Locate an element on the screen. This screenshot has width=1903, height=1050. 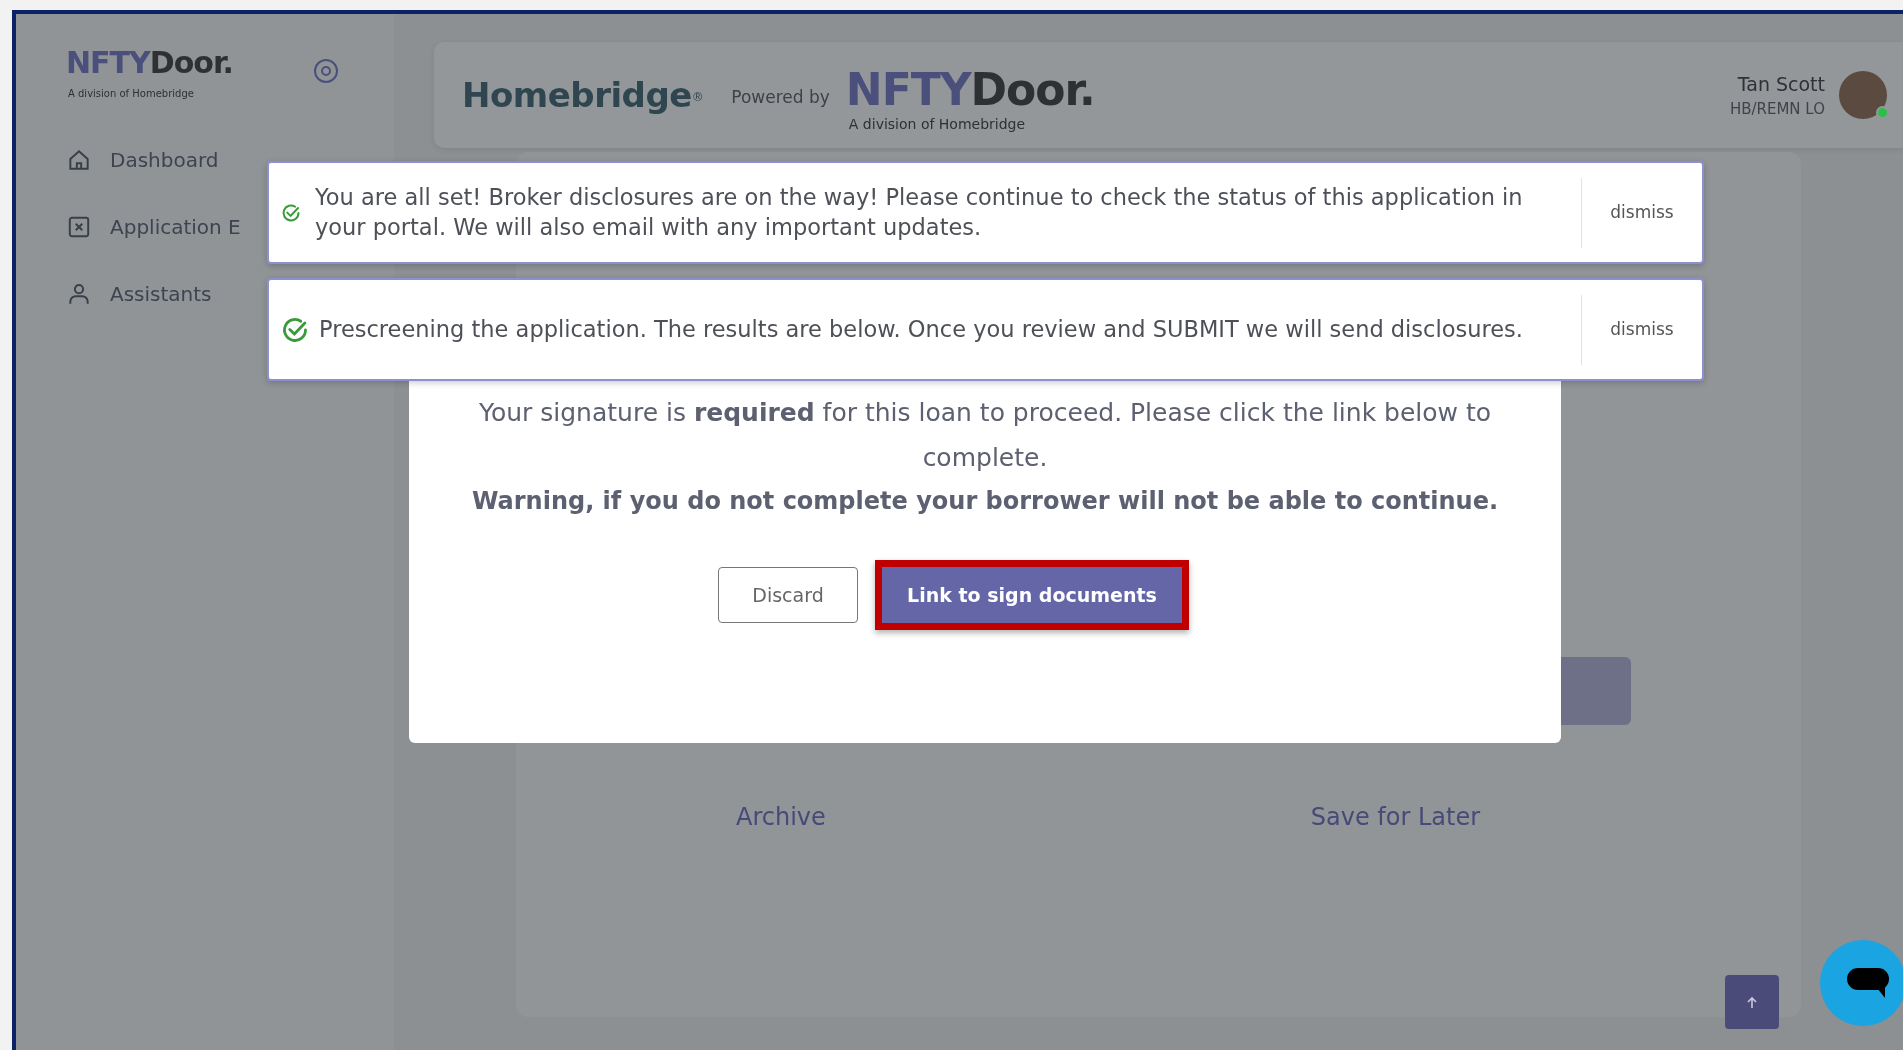
action-link: Save for Later is located at coordinates (1395, 817).